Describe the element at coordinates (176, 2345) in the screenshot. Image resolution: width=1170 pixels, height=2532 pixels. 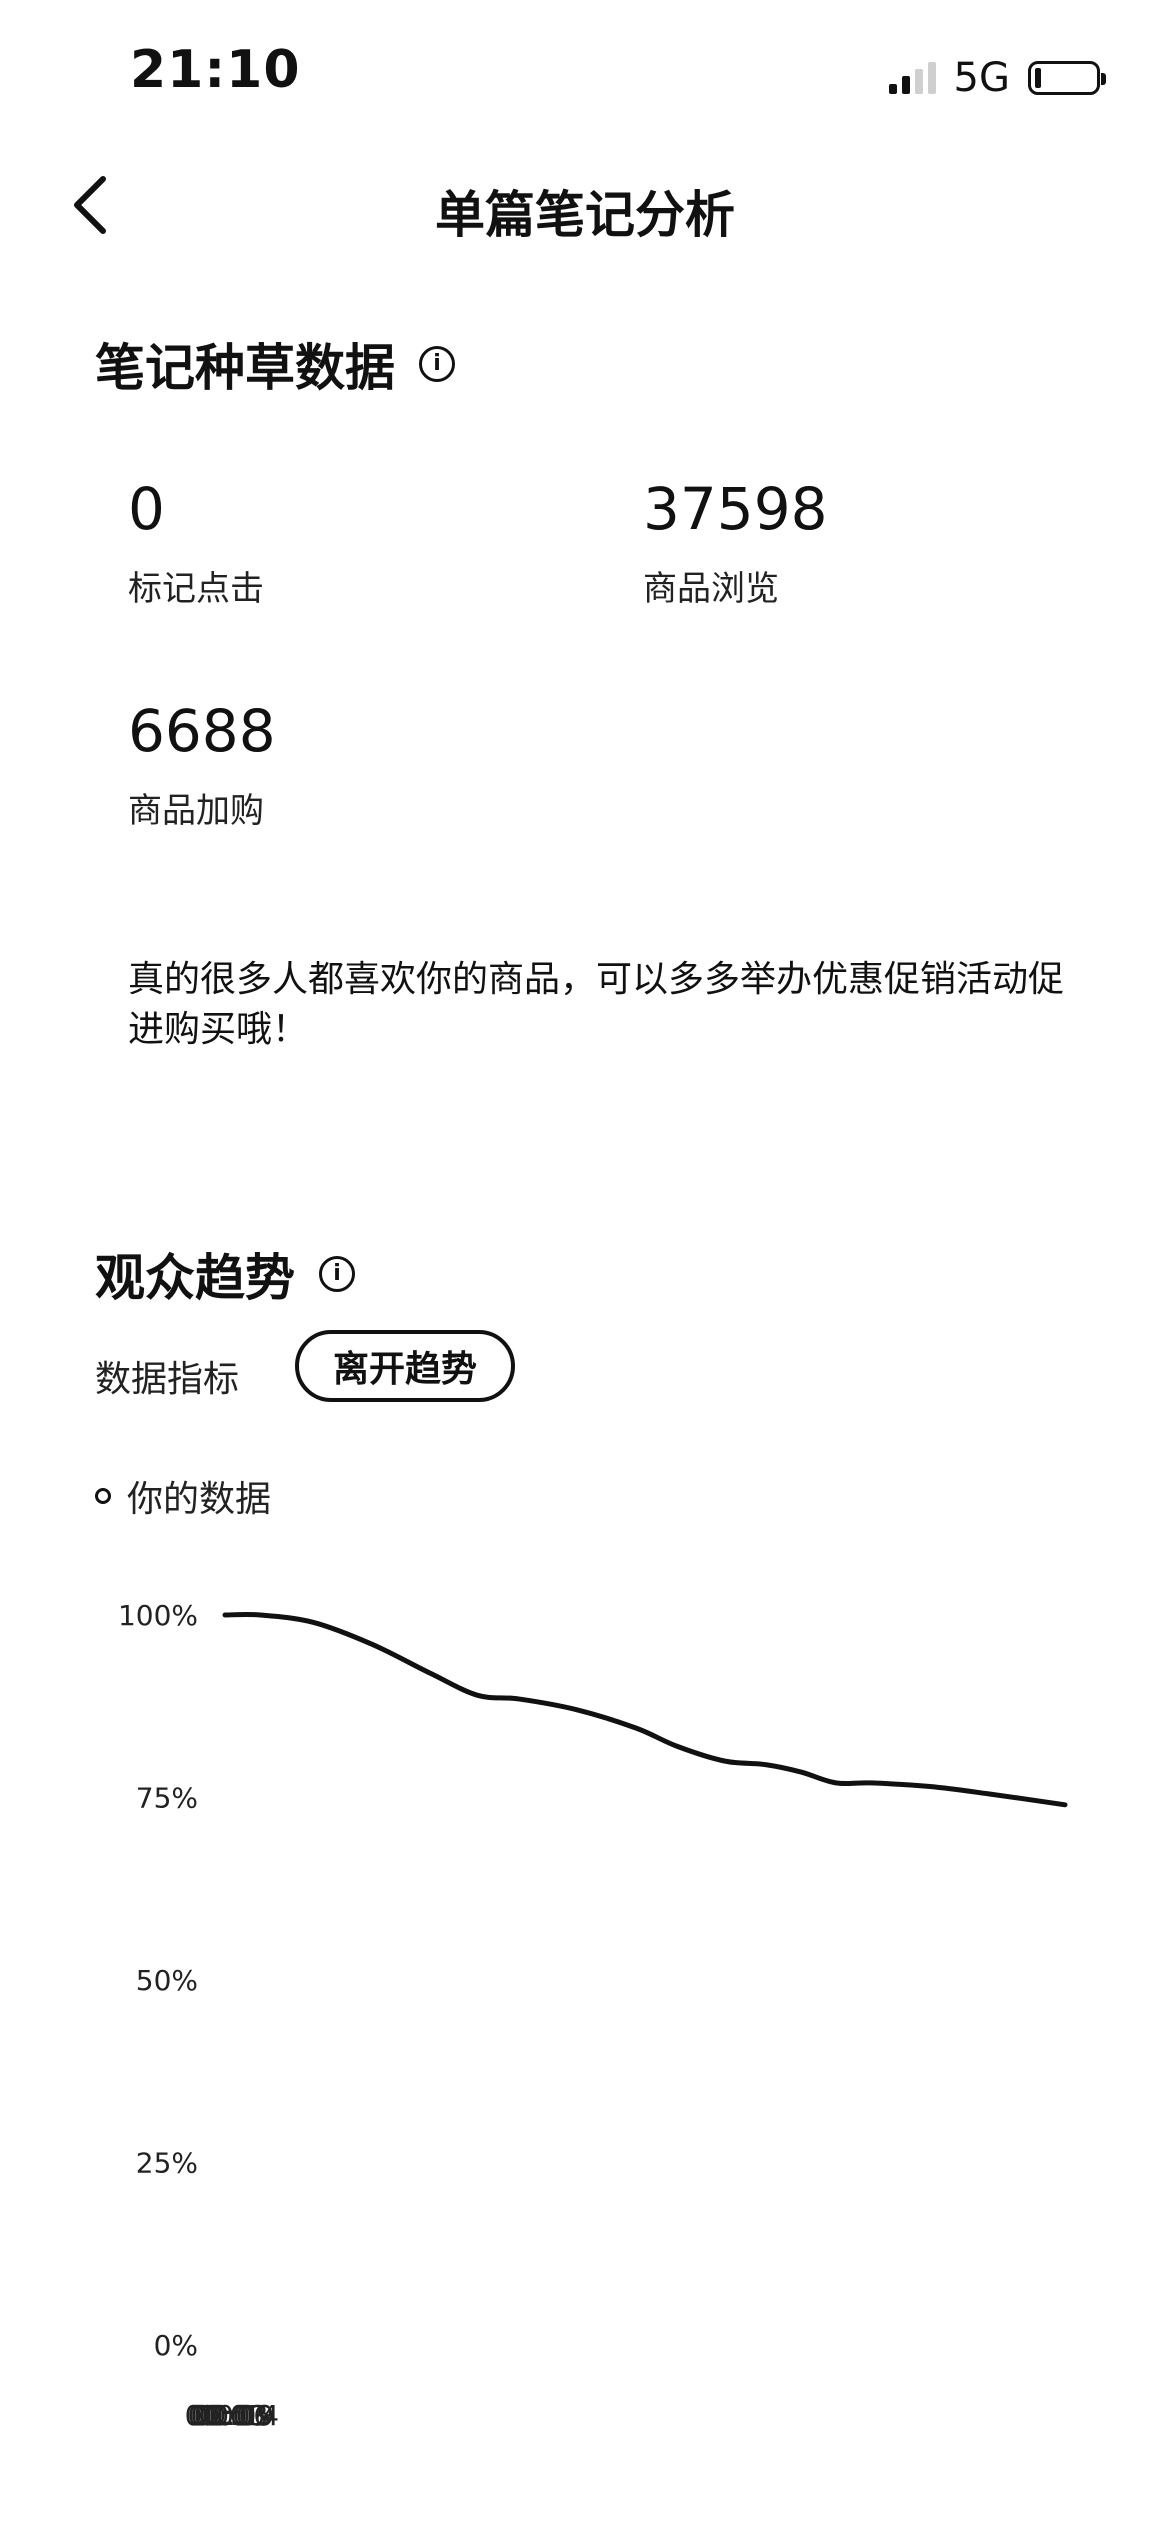
I see `y-tick-label: 0%` at that location.